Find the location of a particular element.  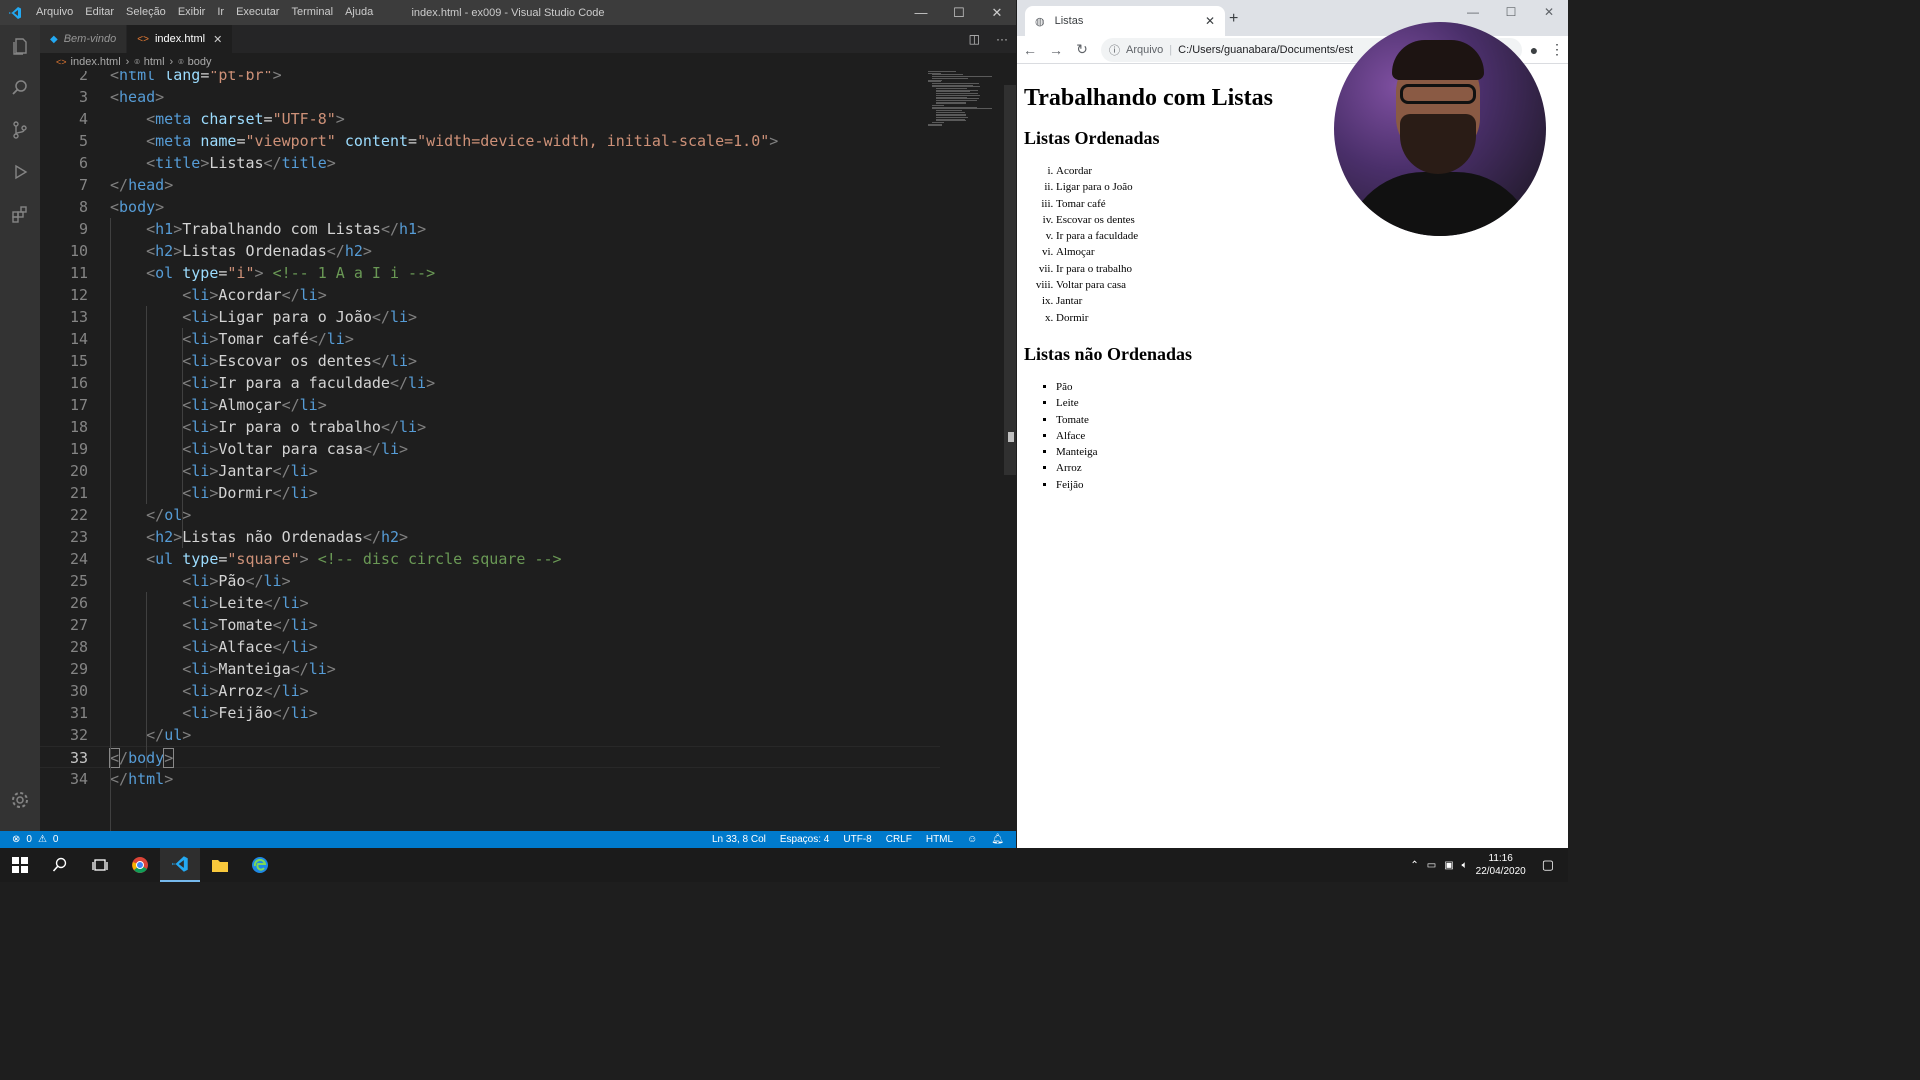

menu-item: Terminal is located at coordinates (312, 12).